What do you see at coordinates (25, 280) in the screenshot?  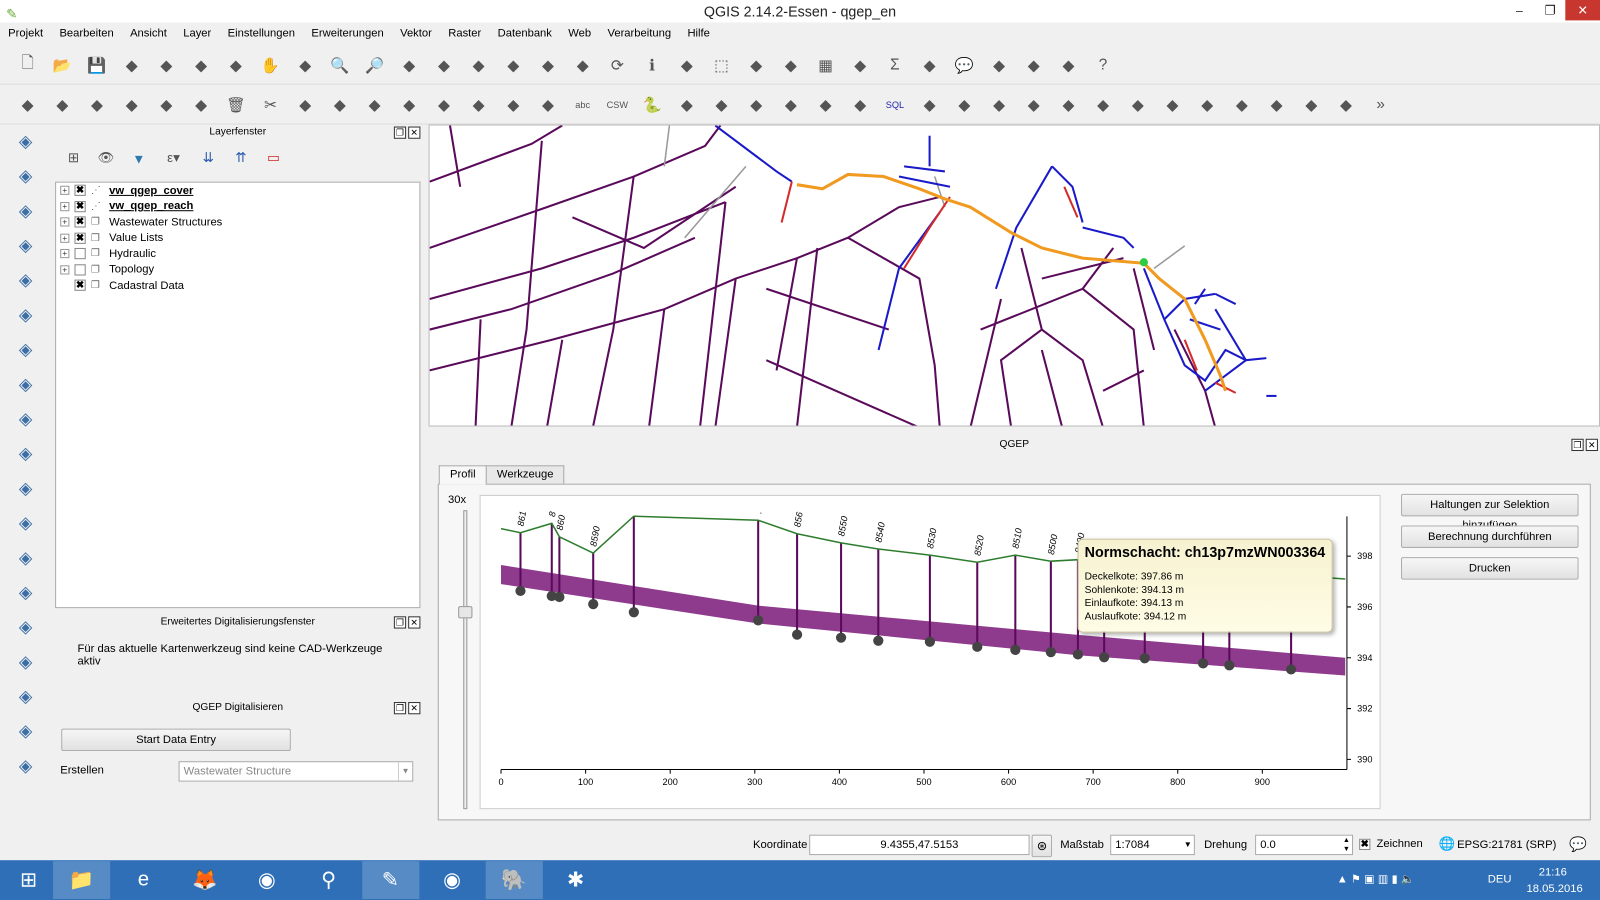 I see `add-mssql-layer-icon: ◈` at bounding box center [25, 280].